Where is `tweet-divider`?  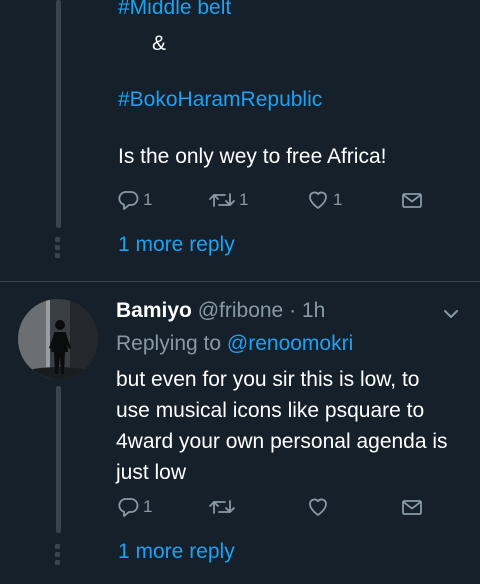 tweet-divider is located at coordinates (240, 281).